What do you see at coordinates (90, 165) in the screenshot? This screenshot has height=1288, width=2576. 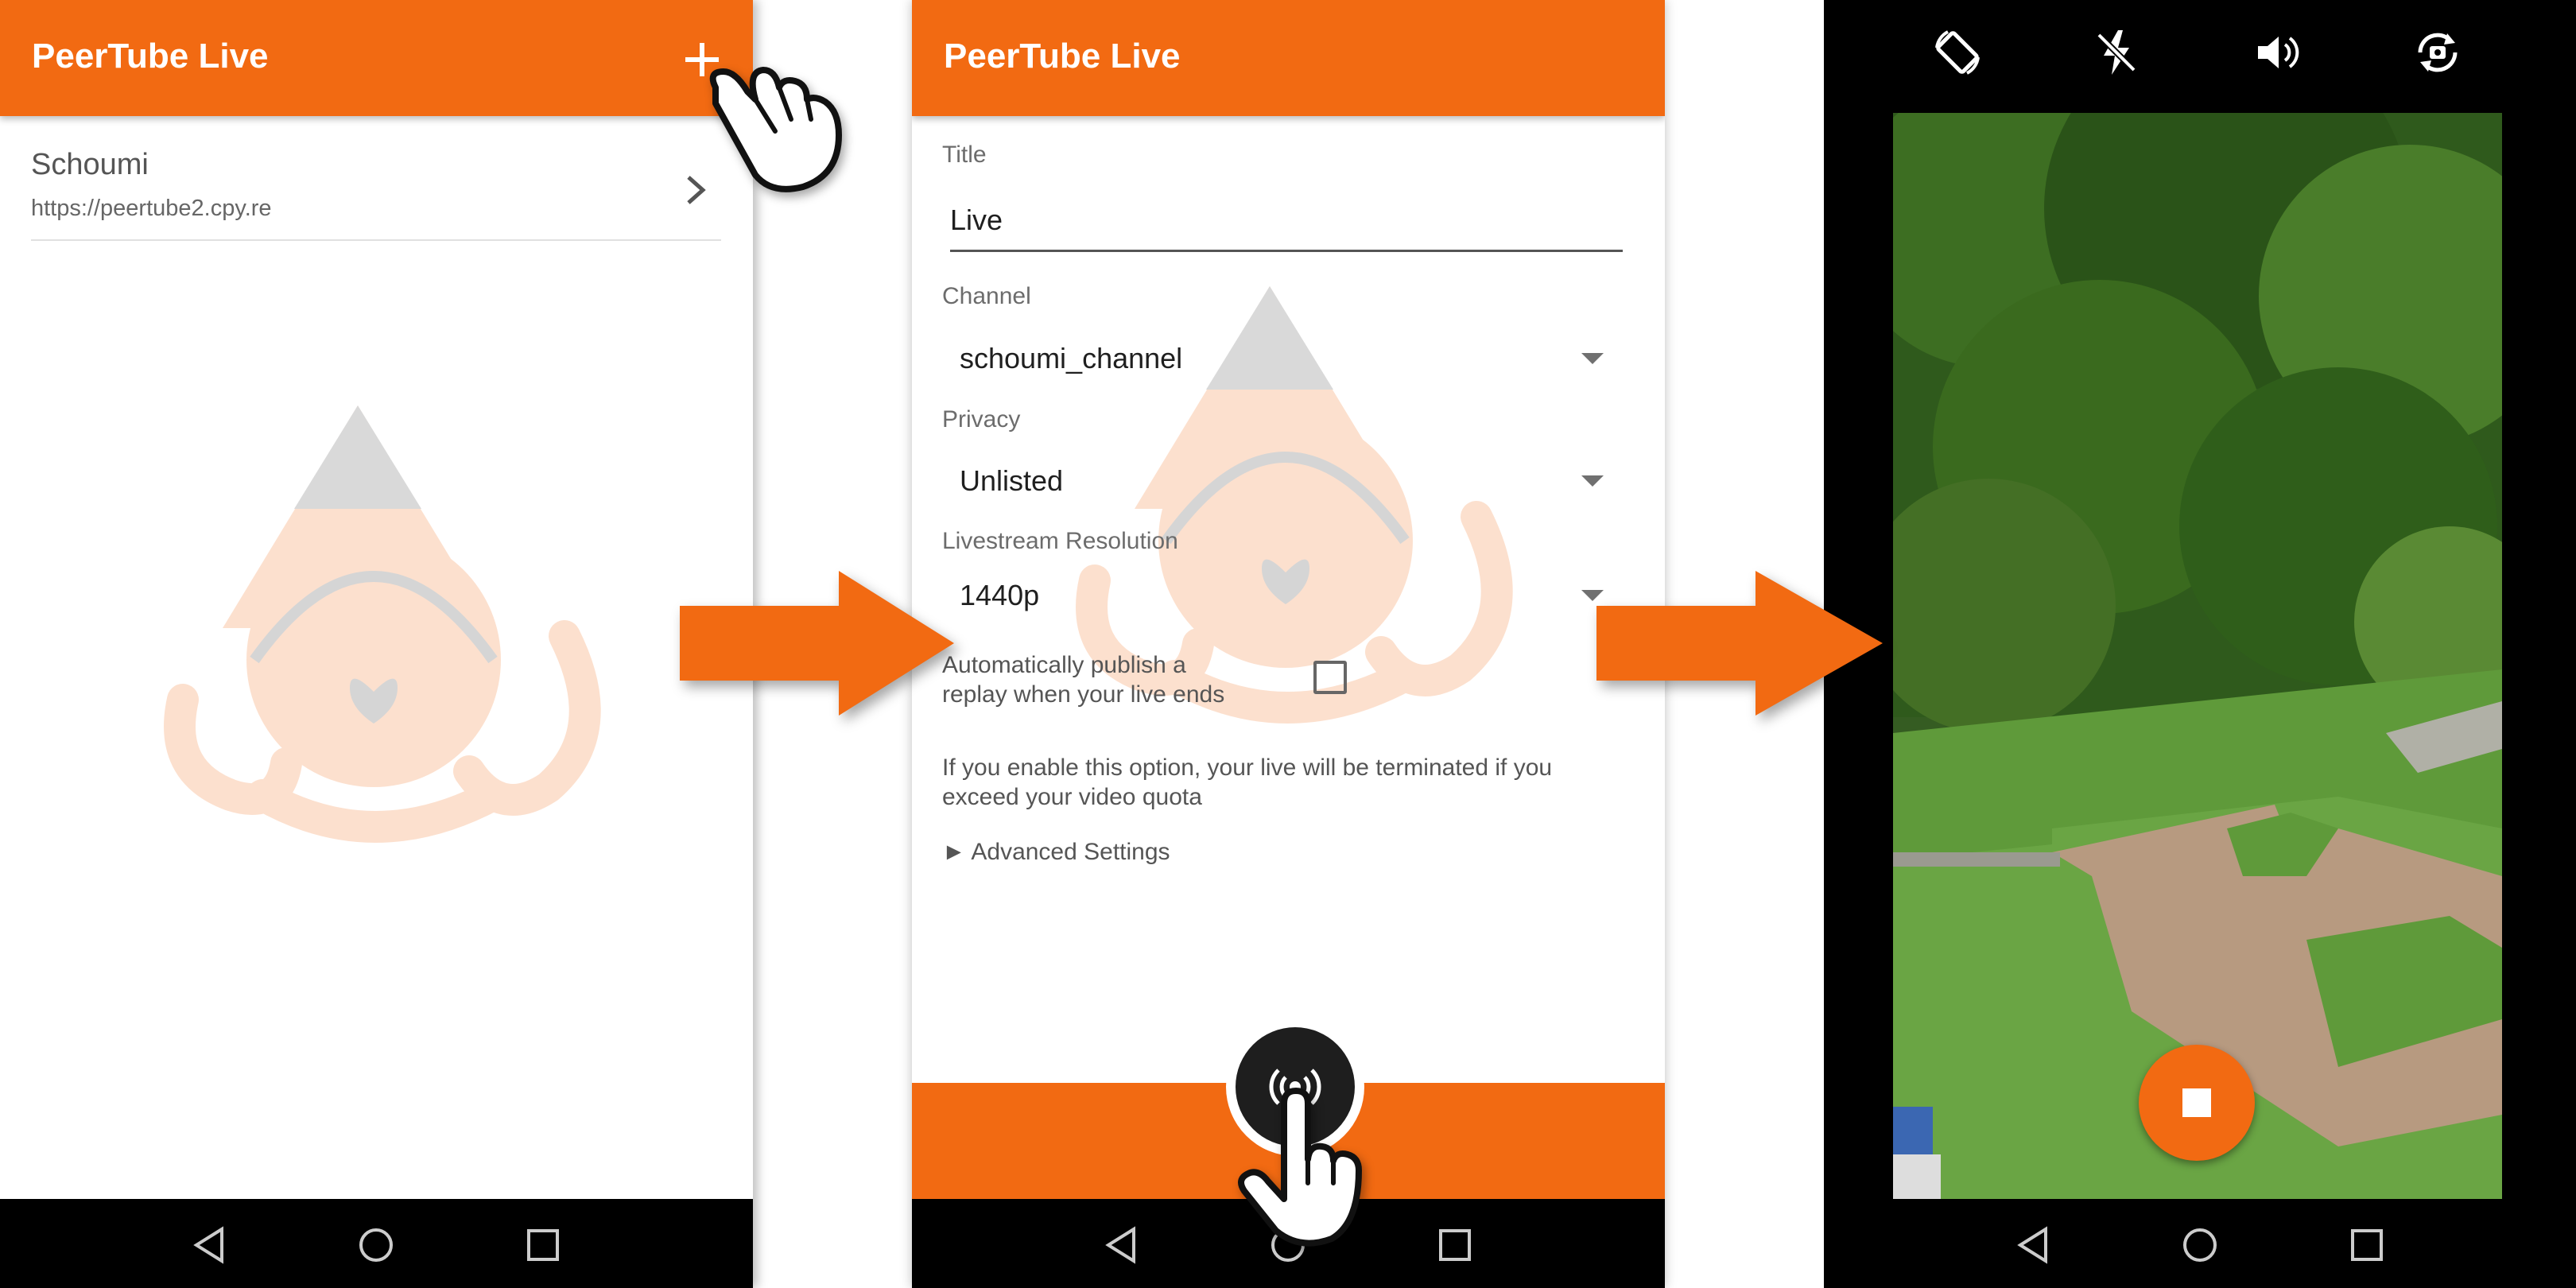 I see `server-name: Schoumi` at bounding box center [90, 165].